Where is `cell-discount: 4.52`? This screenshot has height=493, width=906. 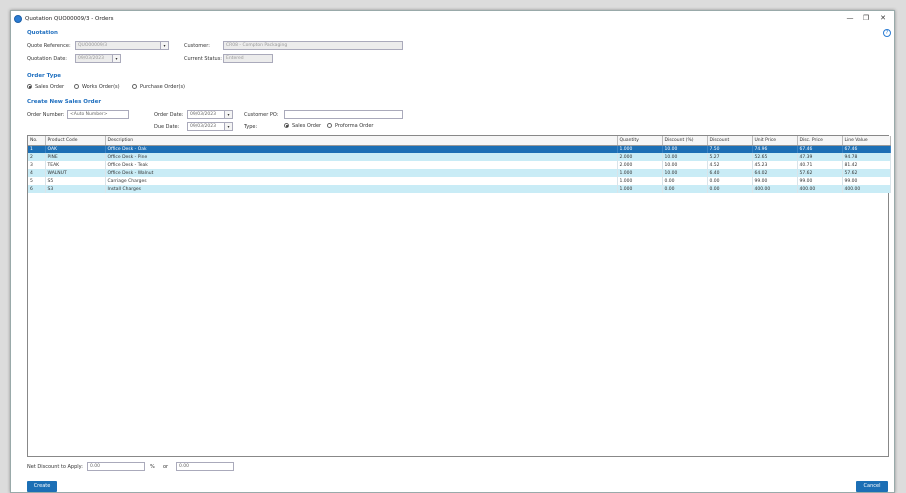 cell-discount: 4.52 is located at coordinates (730, 165).